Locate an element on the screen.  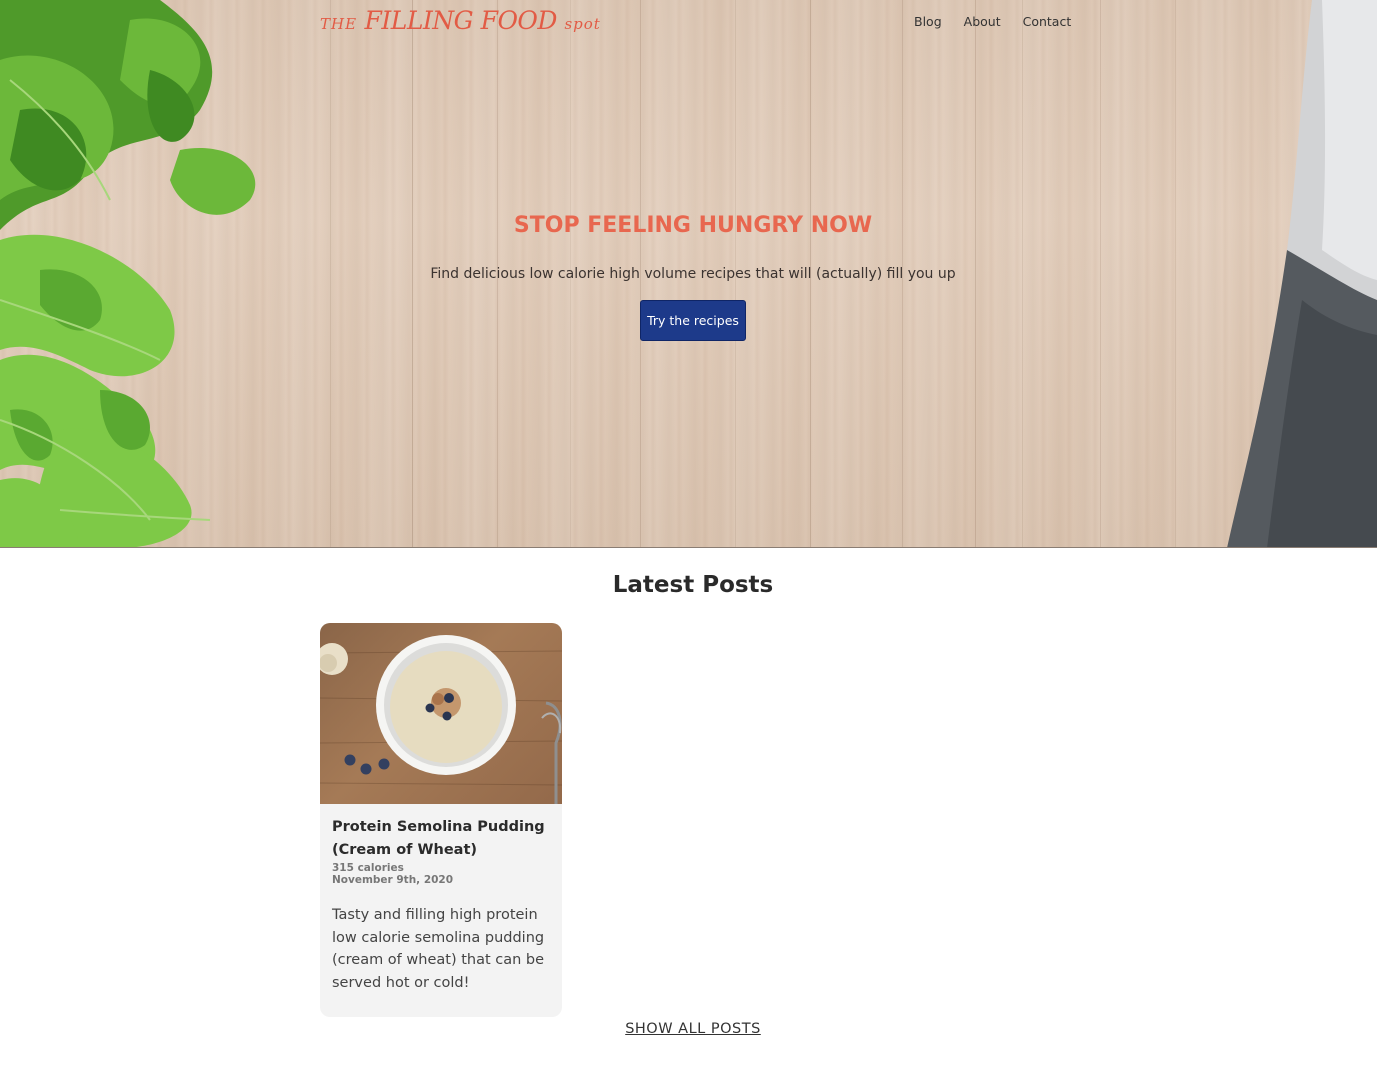
nav-link-about: About is located at coordinates (982, 21).